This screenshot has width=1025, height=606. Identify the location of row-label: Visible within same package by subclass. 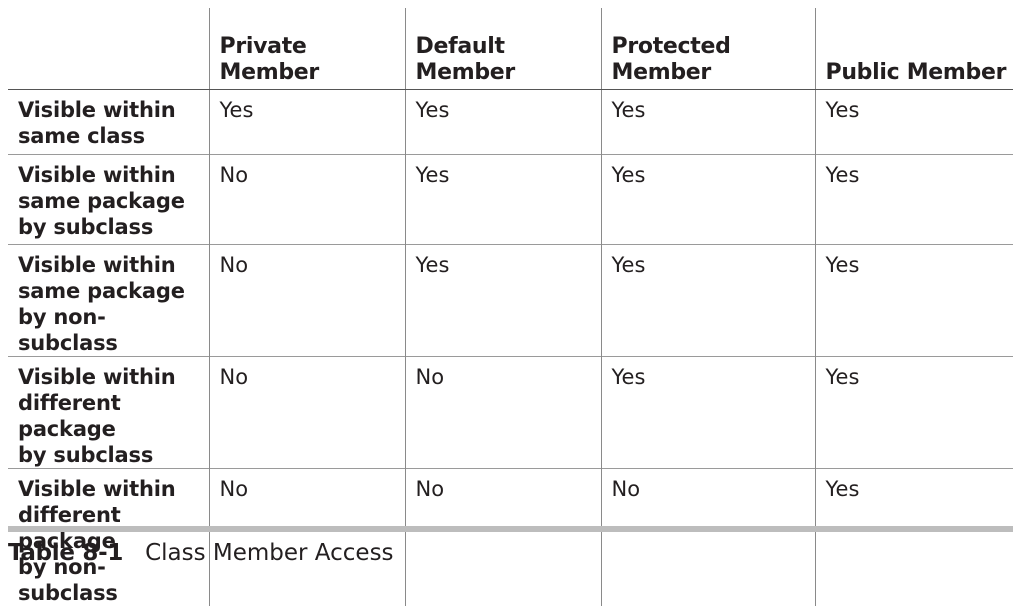
(108, 200).